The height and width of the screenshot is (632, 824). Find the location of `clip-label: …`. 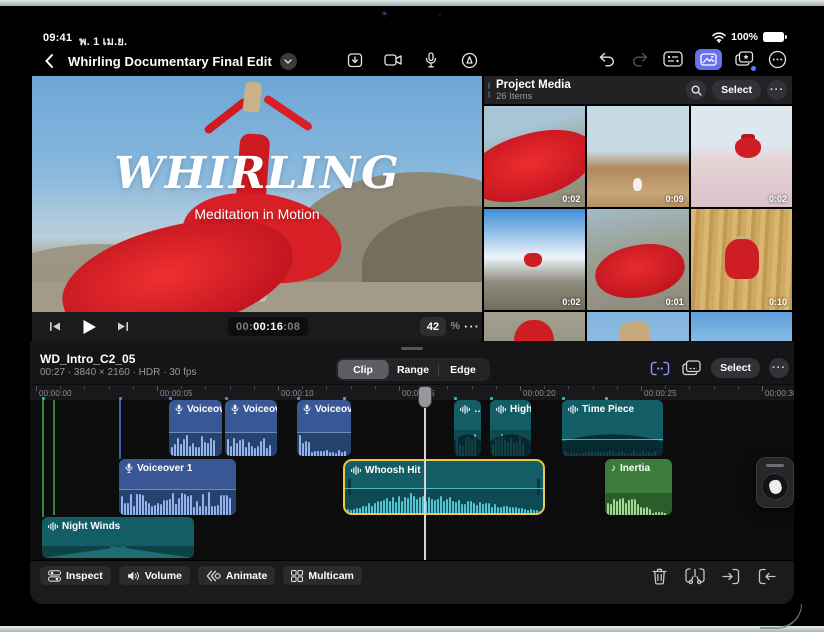

clip-label: … is located at coordinates (467, 407).